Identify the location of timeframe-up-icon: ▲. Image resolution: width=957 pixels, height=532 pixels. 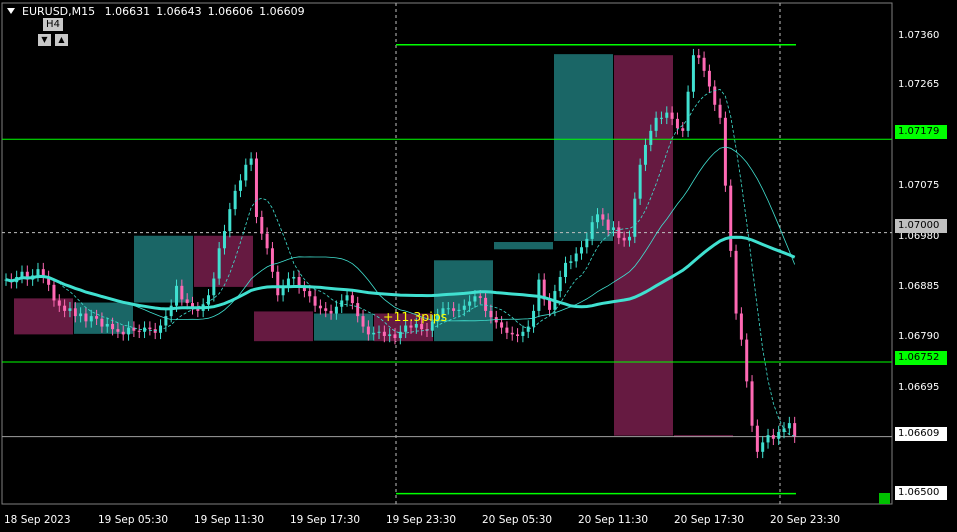
(61, 40).